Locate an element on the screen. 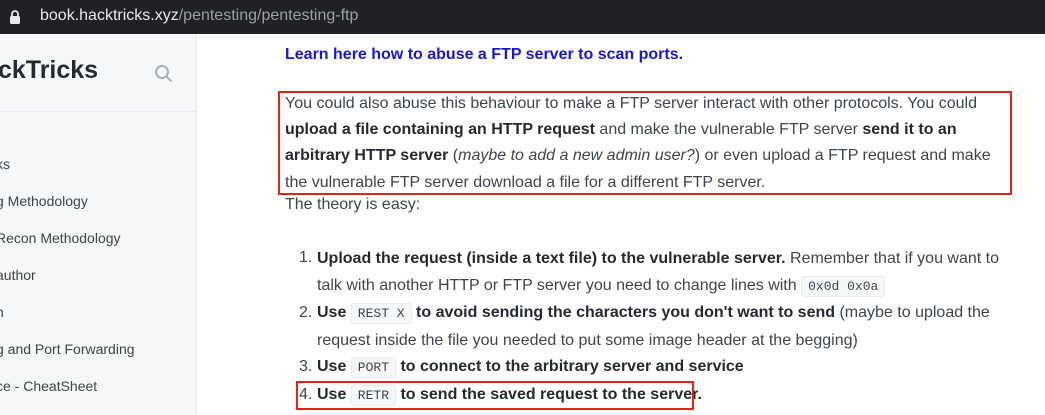 The image size is (1045, 415). highlight-box is located at coordinates (495, 395).